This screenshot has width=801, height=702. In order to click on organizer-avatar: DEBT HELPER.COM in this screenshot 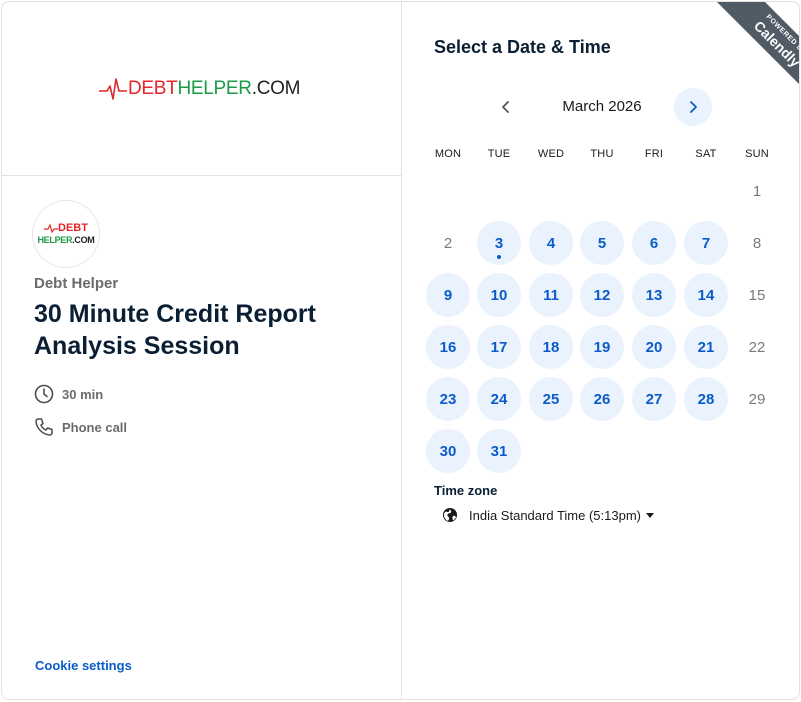, I will do `click(66, 234)`.